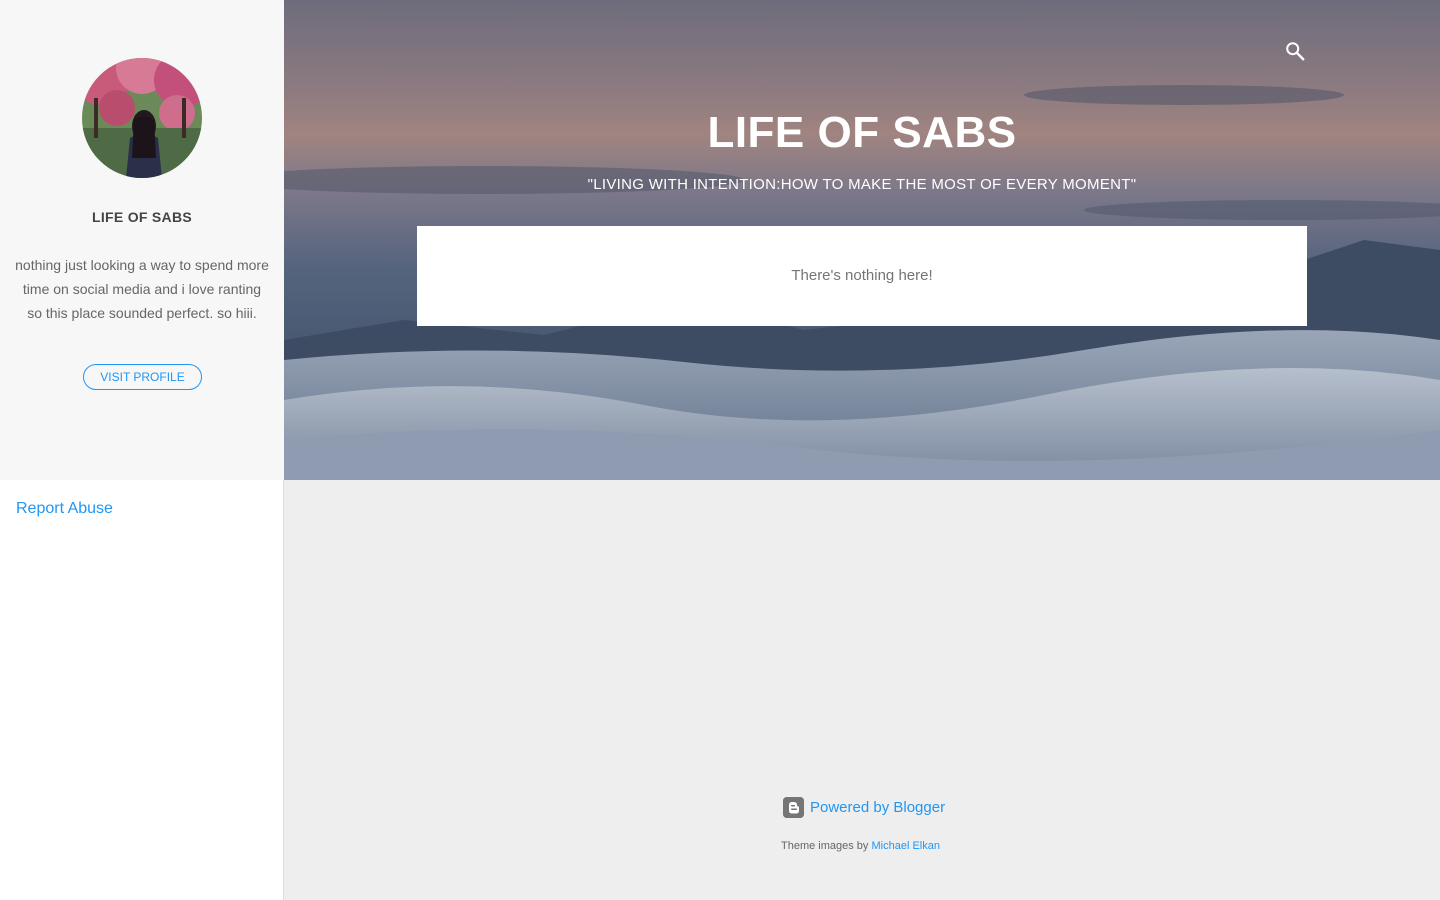 The width and height of the screenshot is (1440, 900). Describe the element at coordinates (906, 846) in the screenshot. I see `theme-author-link: Michael Elkan` at that location.